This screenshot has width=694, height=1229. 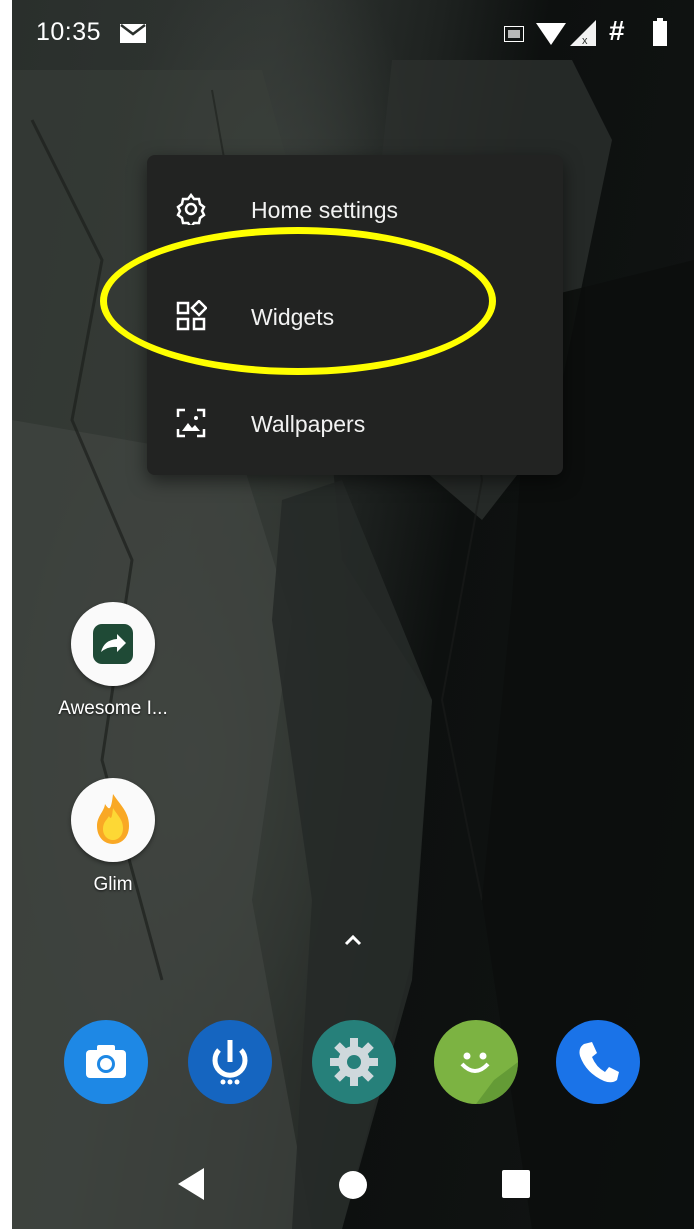 What do you see at coordinates (551, 34) in the screenshot?
I see `wifi-icon` at bounding box center [551, 34].